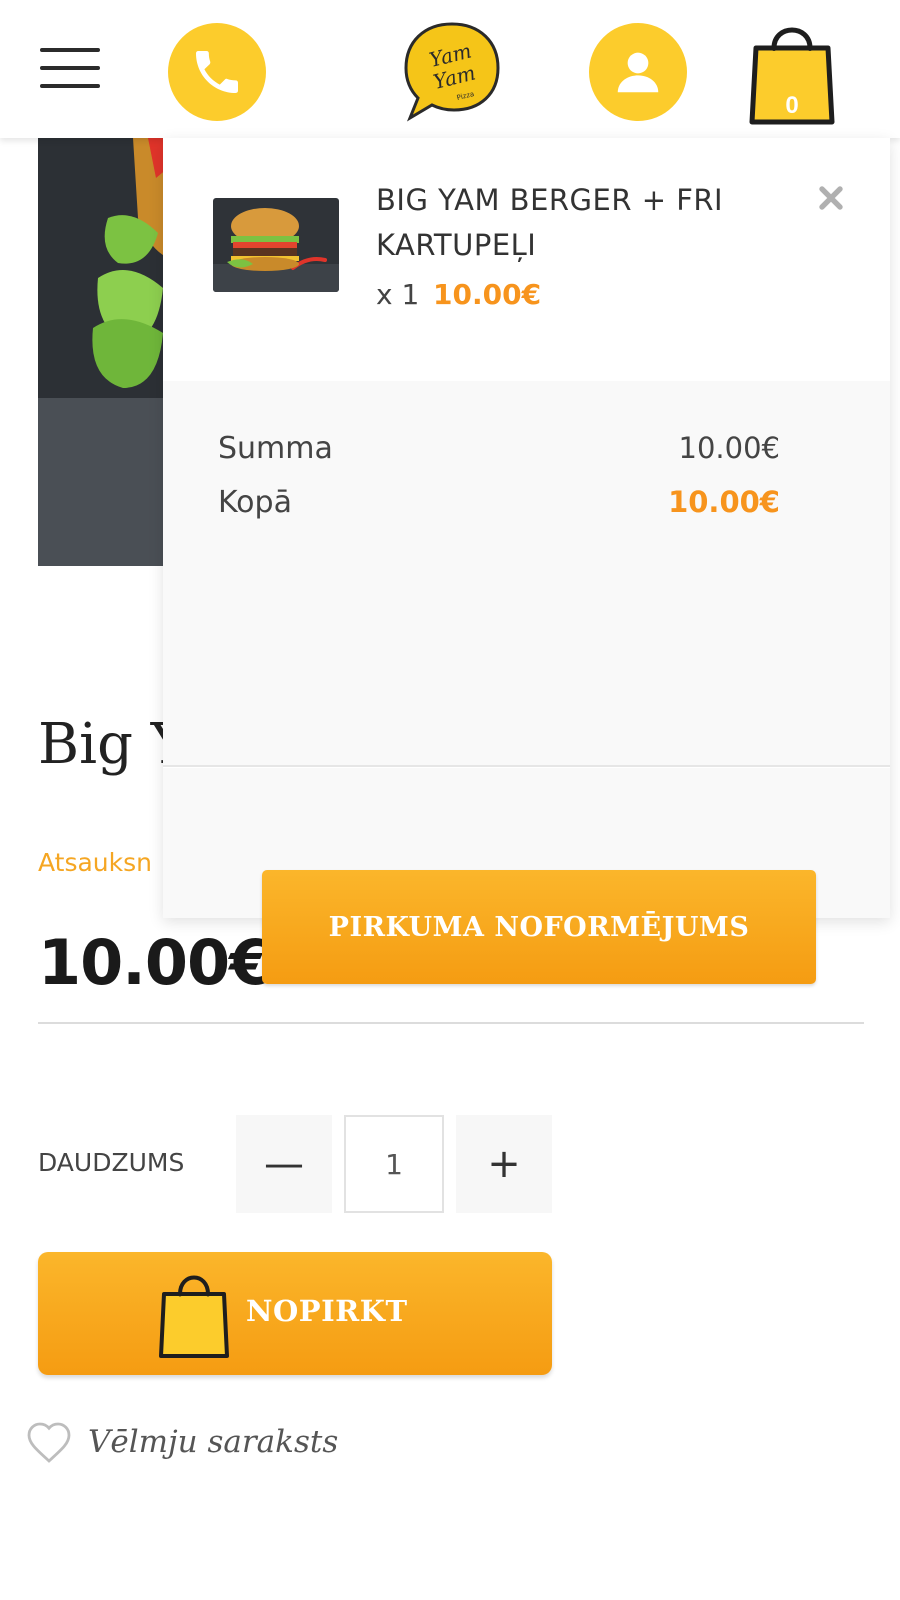 This screenshot has width=900, height=1600. Describe the element at coordinates (394, 1164) in the screenshot. I see `quantity-input` at that location.